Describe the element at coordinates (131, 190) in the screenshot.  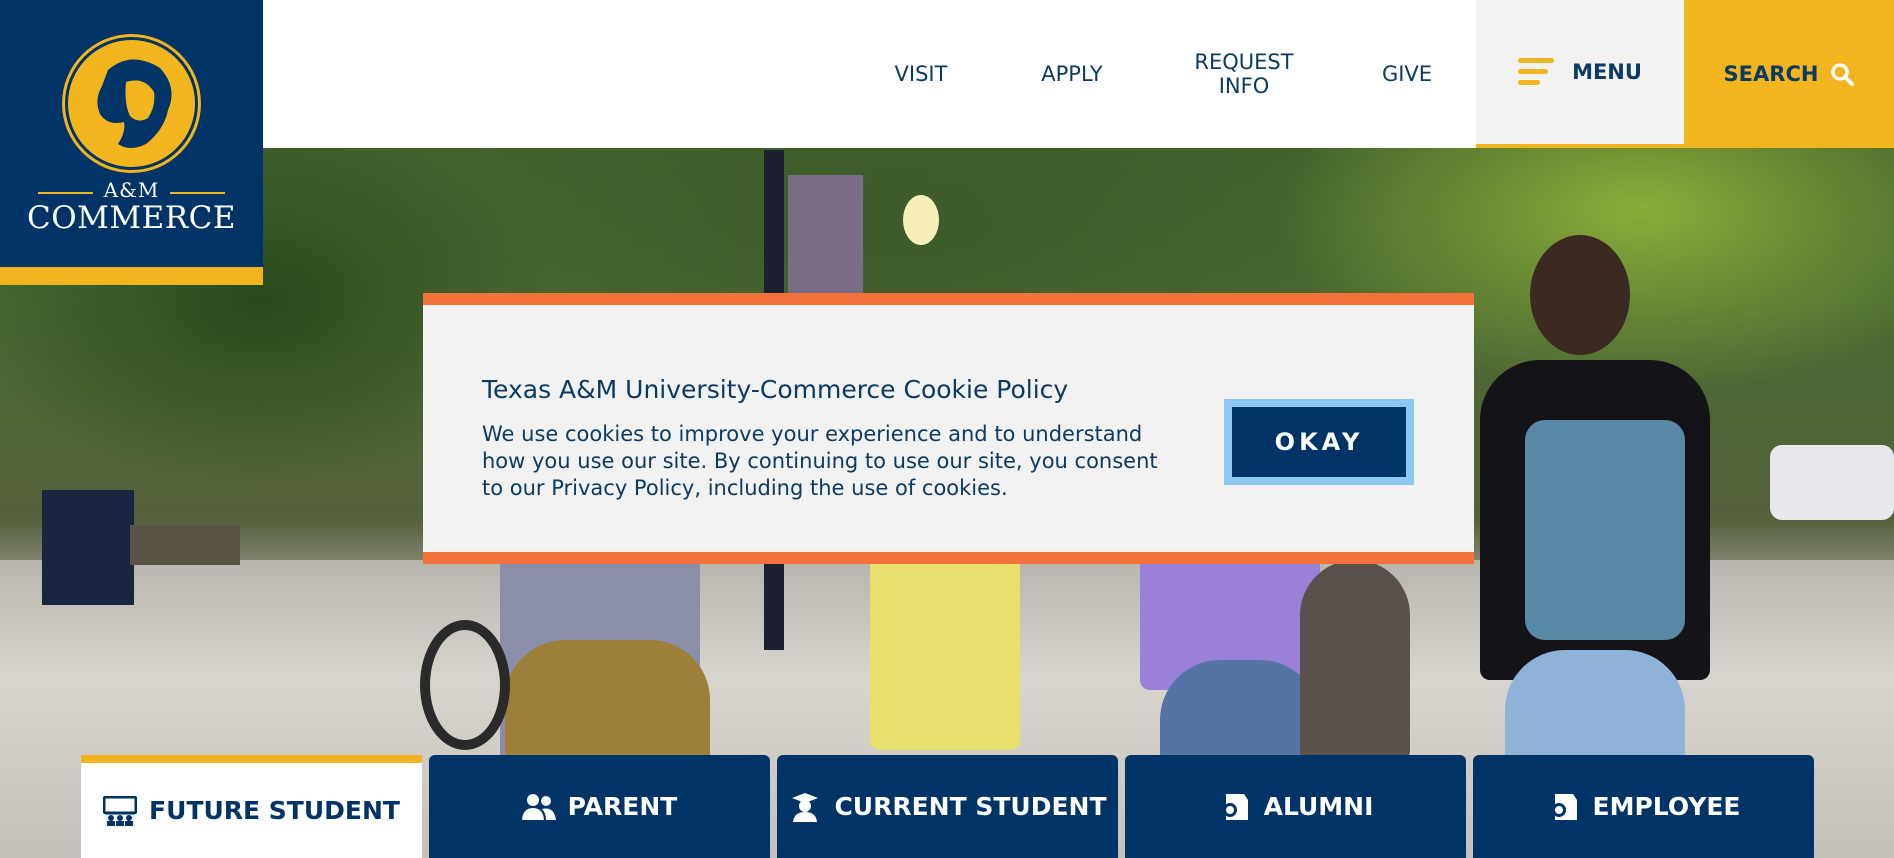
I see `logo-text-am: A&M` at that location.